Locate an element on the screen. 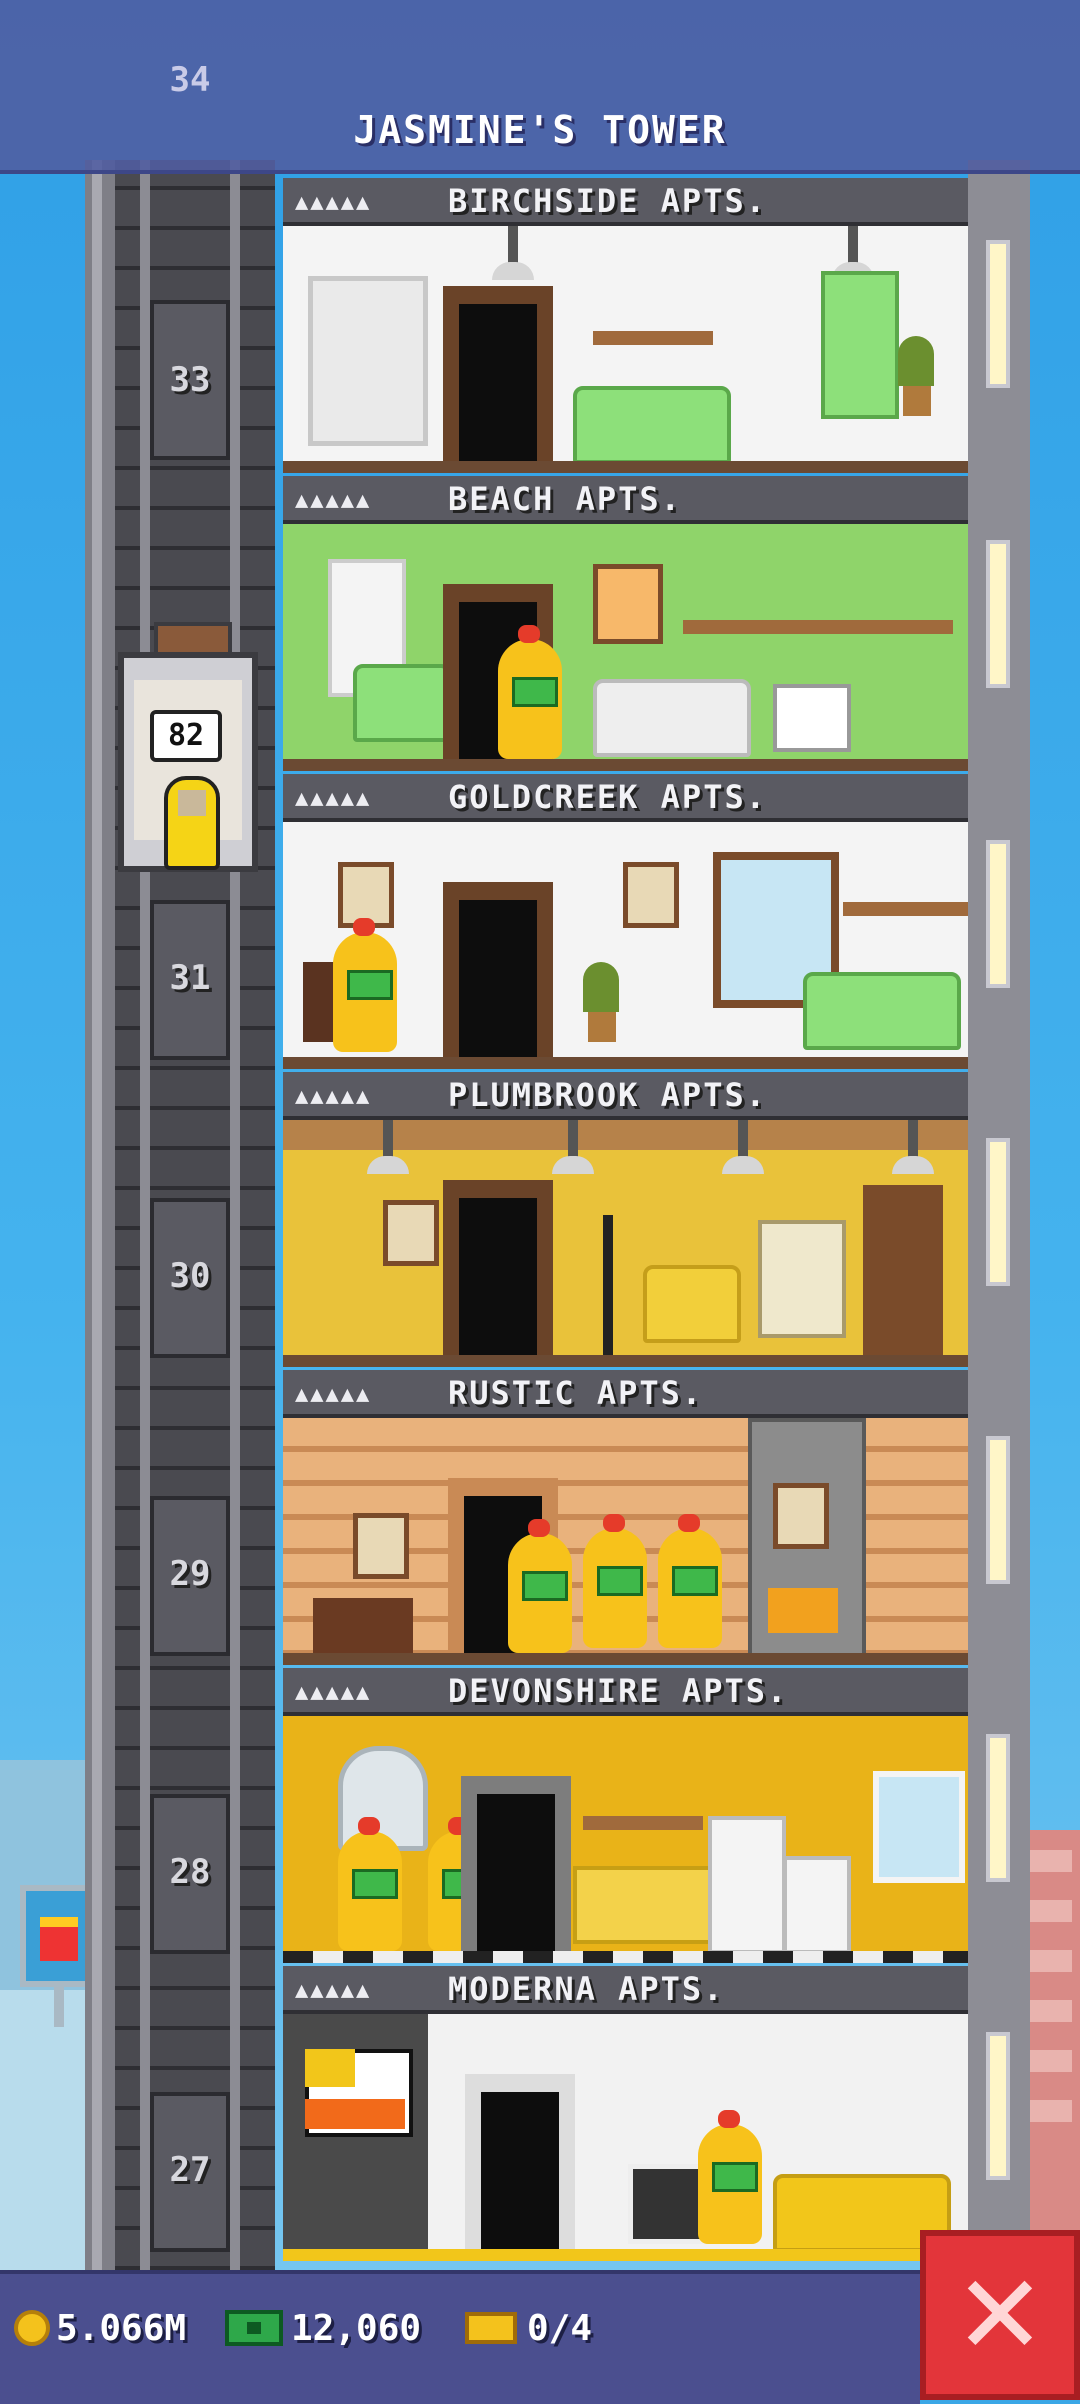 The height and width of the screenshot is (2404, 1080). floor-rustic: ▲▲▲▲▲ RUSTIC APTS. is located at coordinates (625, 1517).